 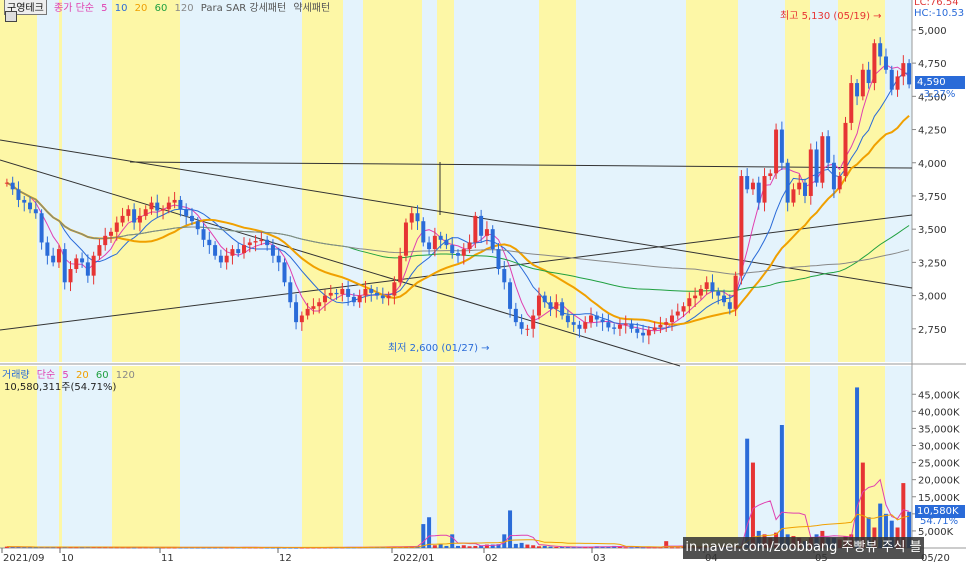 What do you see at coordinates (104, 8) in the screenshot?
I see `ma-5: 5` at bounding box center [104, 8].